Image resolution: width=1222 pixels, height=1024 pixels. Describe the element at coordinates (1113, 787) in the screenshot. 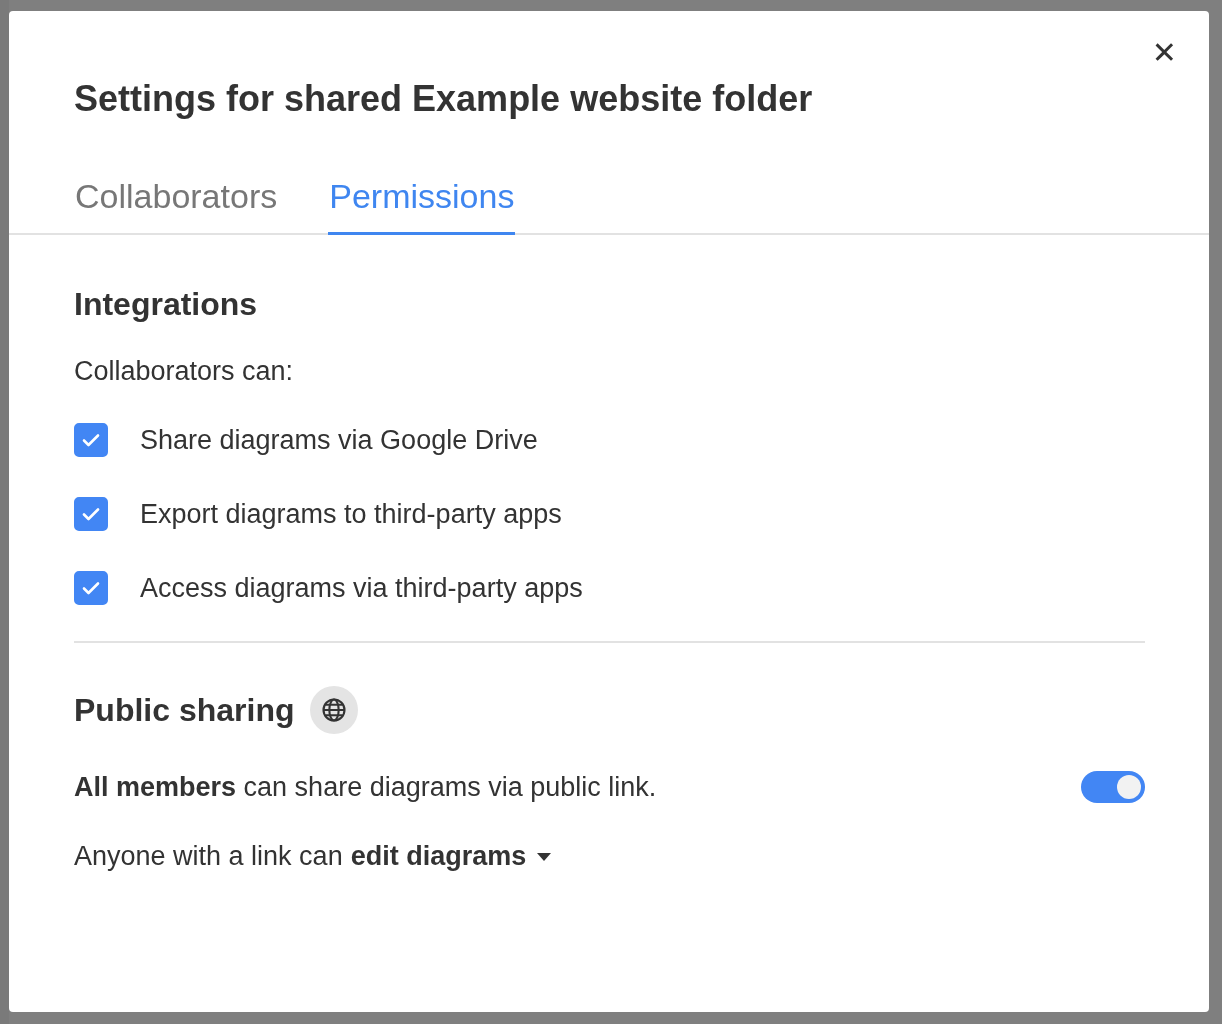

I see `toggle-switch` at that location.